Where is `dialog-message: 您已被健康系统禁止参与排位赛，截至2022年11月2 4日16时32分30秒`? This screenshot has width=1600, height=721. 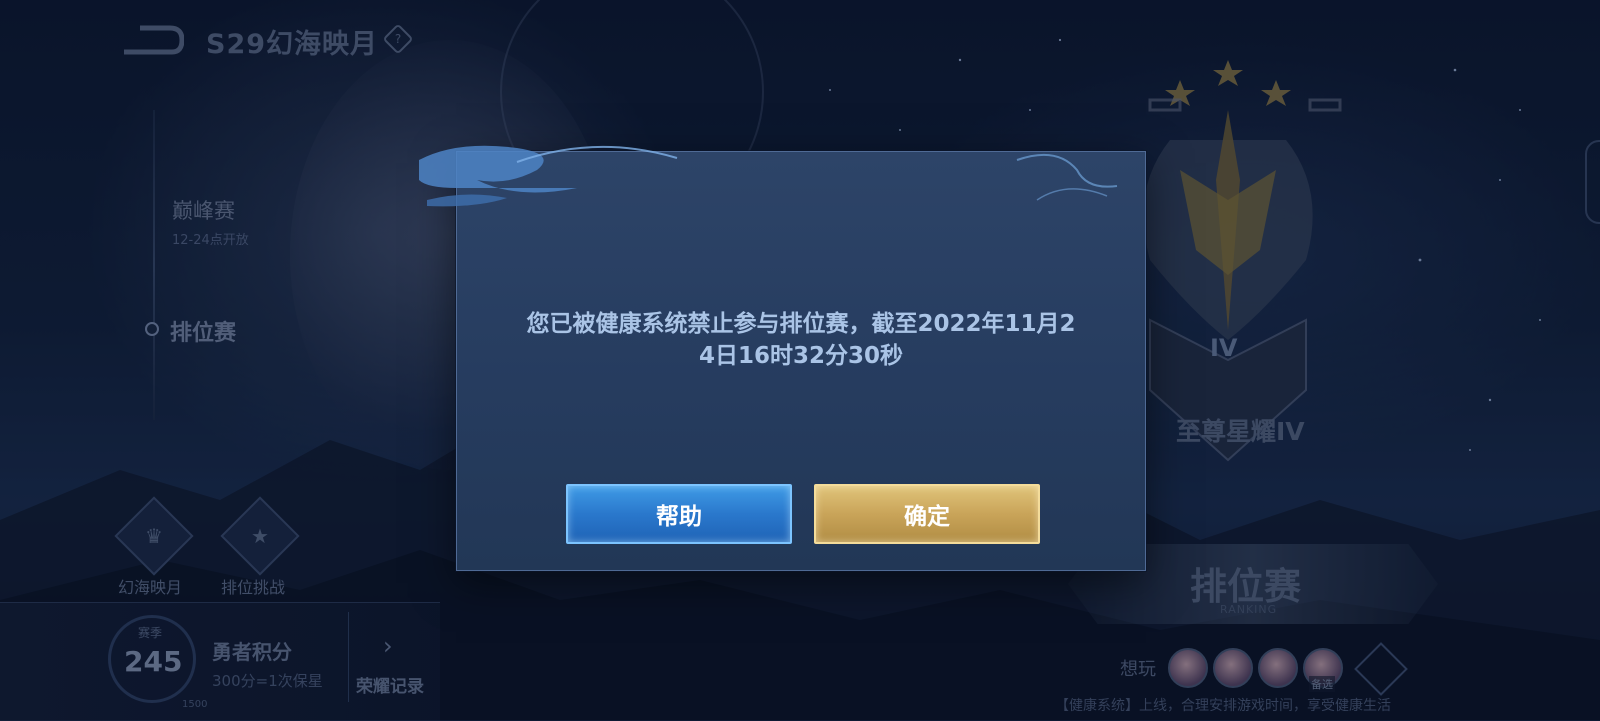
dialog-message: 您已被健康系统禁止参与排位赛，截至2022年11月2 4日16时32分30秒 is located at coordinates (801, 340).